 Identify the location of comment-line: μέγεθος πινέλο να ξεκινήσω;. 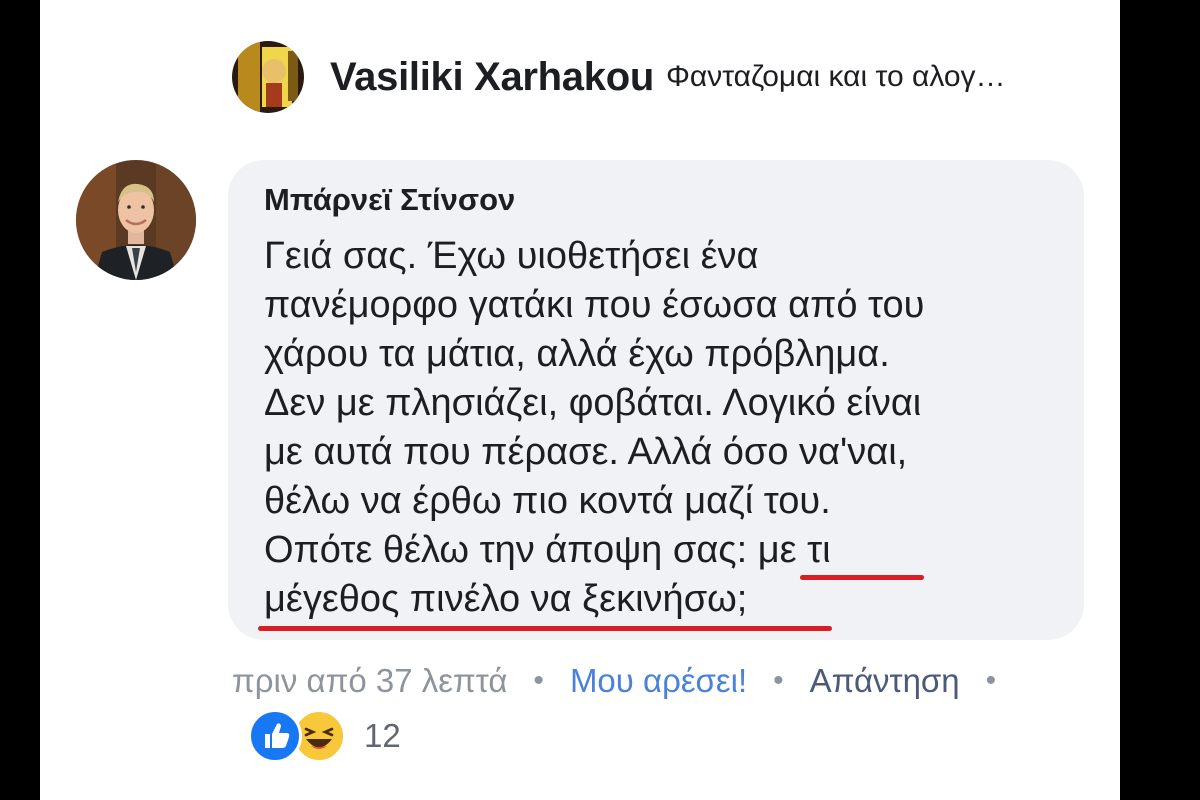
(506, 599).